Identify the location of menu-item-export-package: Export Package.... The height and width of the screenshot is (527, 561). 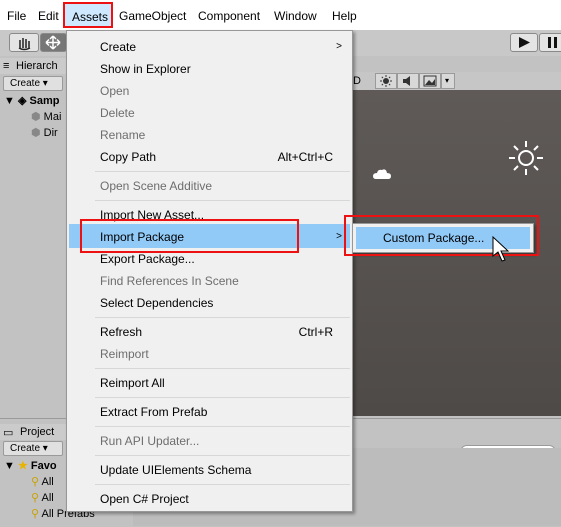
(147, 259).